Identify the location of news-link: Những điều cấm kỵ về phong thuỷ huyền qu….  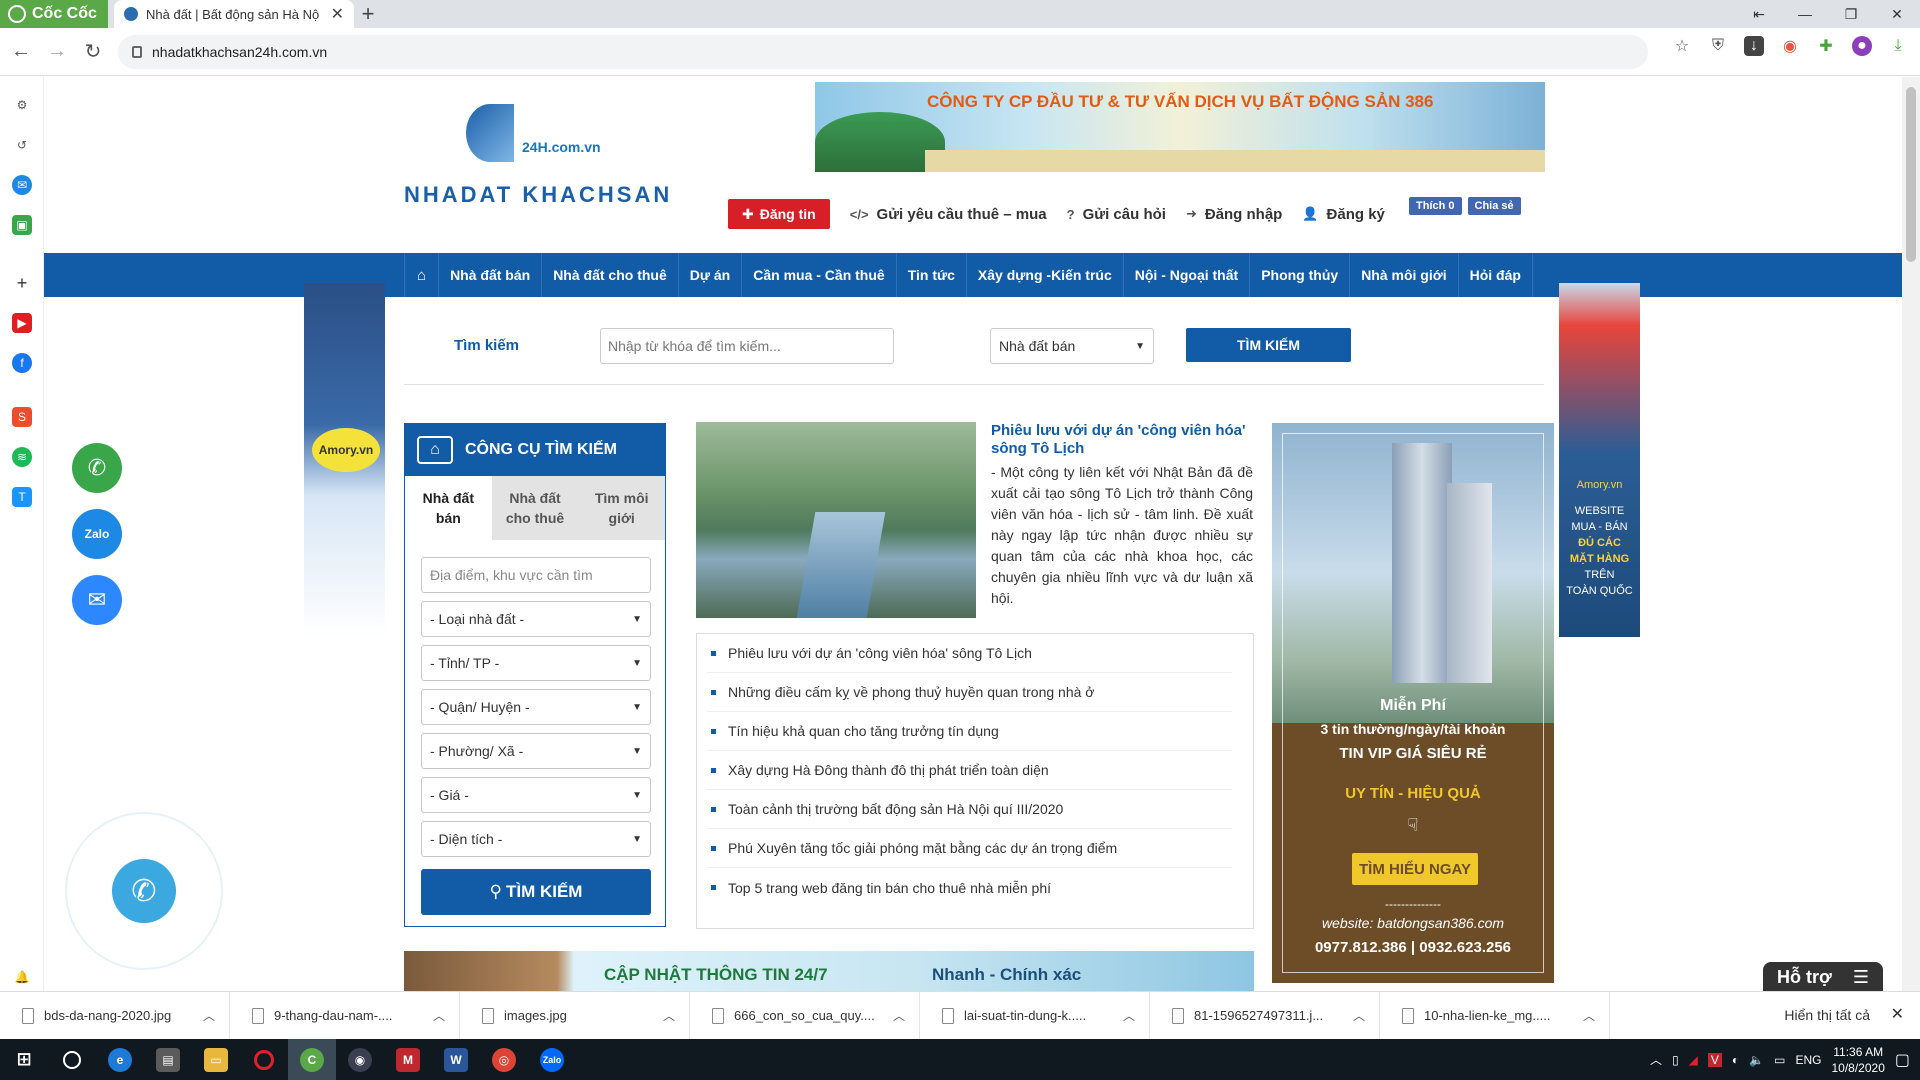
(911, 692).